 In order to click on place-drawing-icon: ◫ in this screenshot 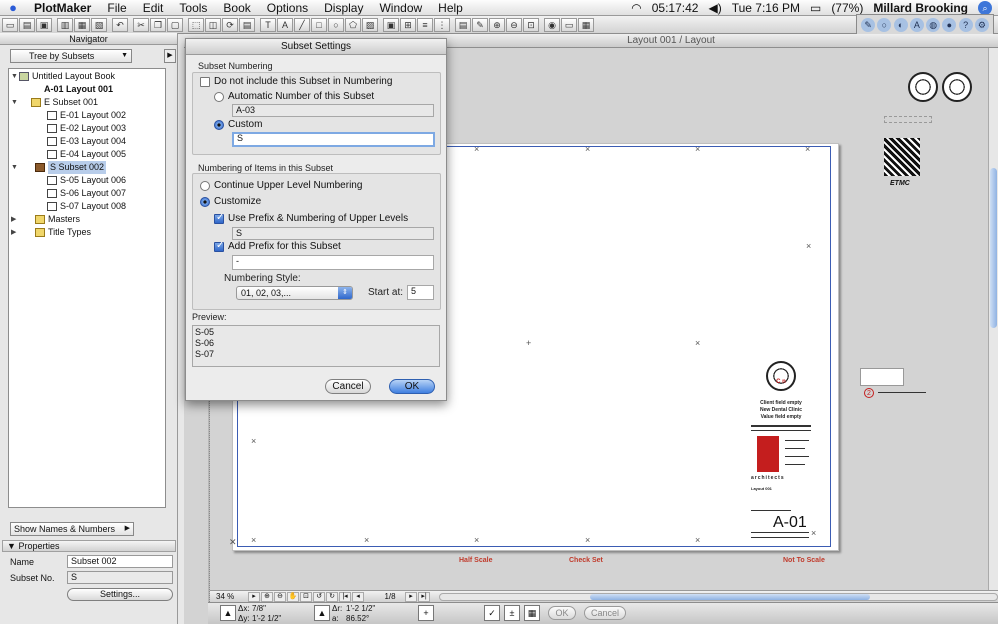, I will do `click(213, 24)`.